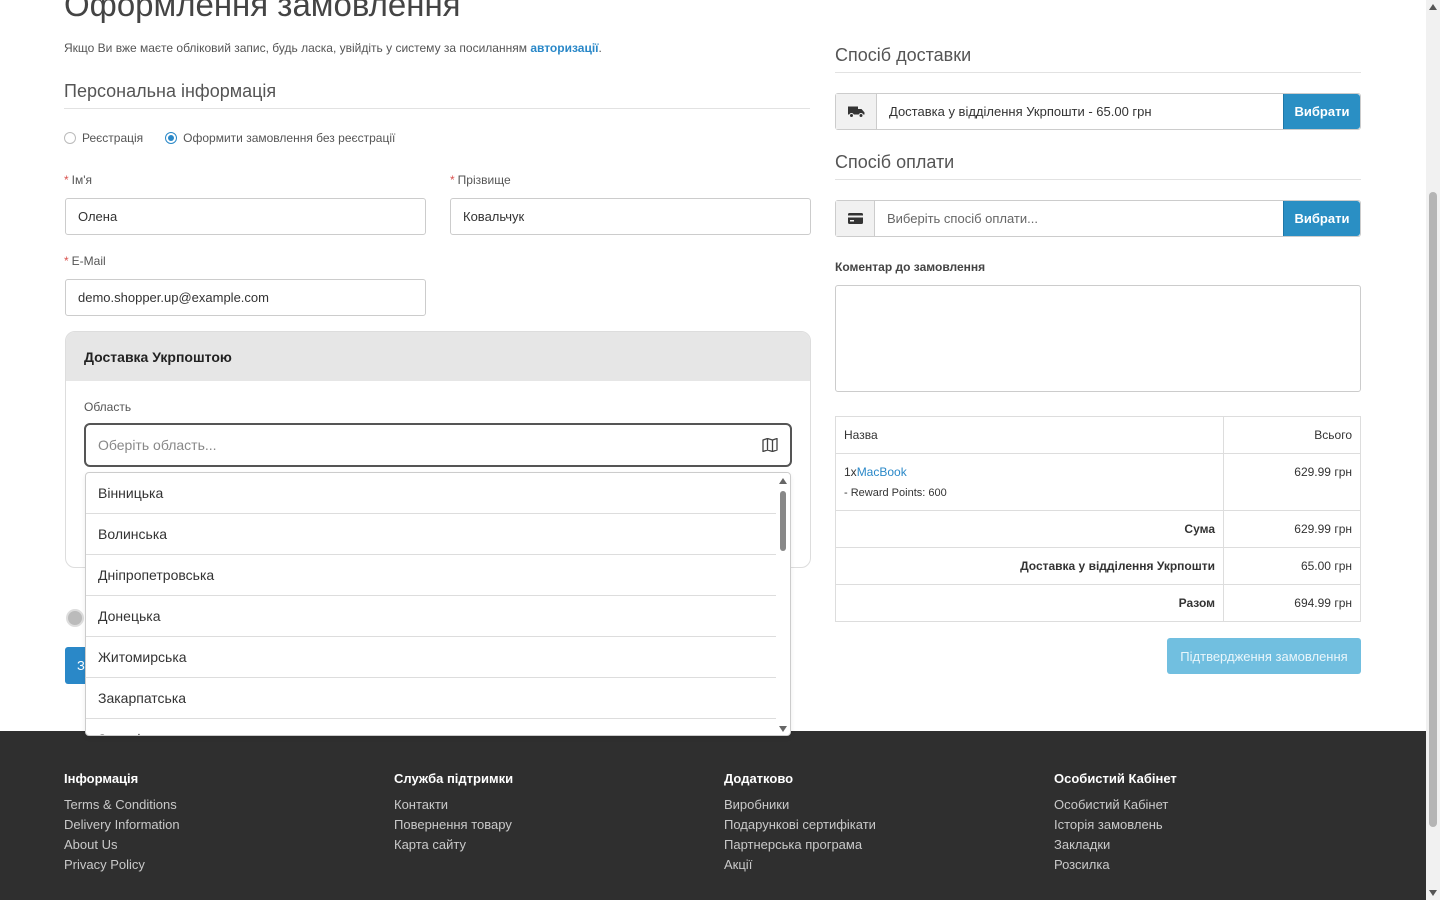  I want to click on email-label: * E-Mail, so click(85, 261).